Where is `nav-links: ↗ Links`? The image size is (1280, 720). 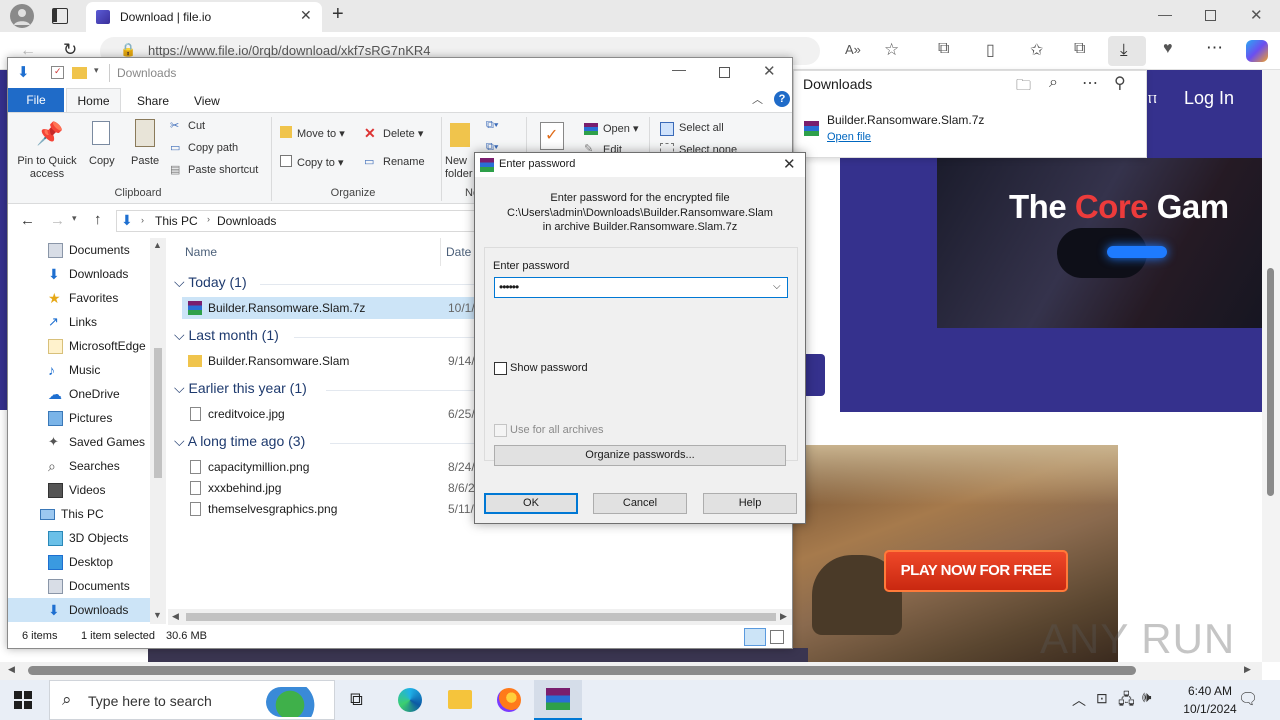 nav-links: ↗ Links is located at coordinates (72, 322).